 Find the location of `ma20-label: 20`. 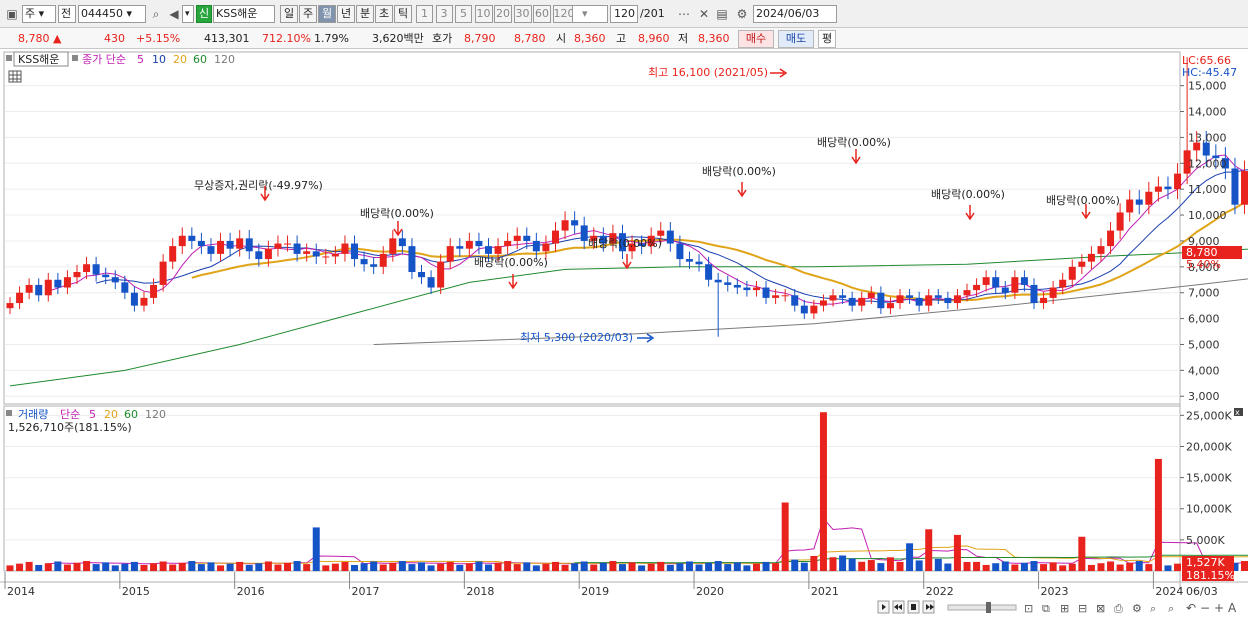

ma20-label: 20 is located at coordinates (180, 59).